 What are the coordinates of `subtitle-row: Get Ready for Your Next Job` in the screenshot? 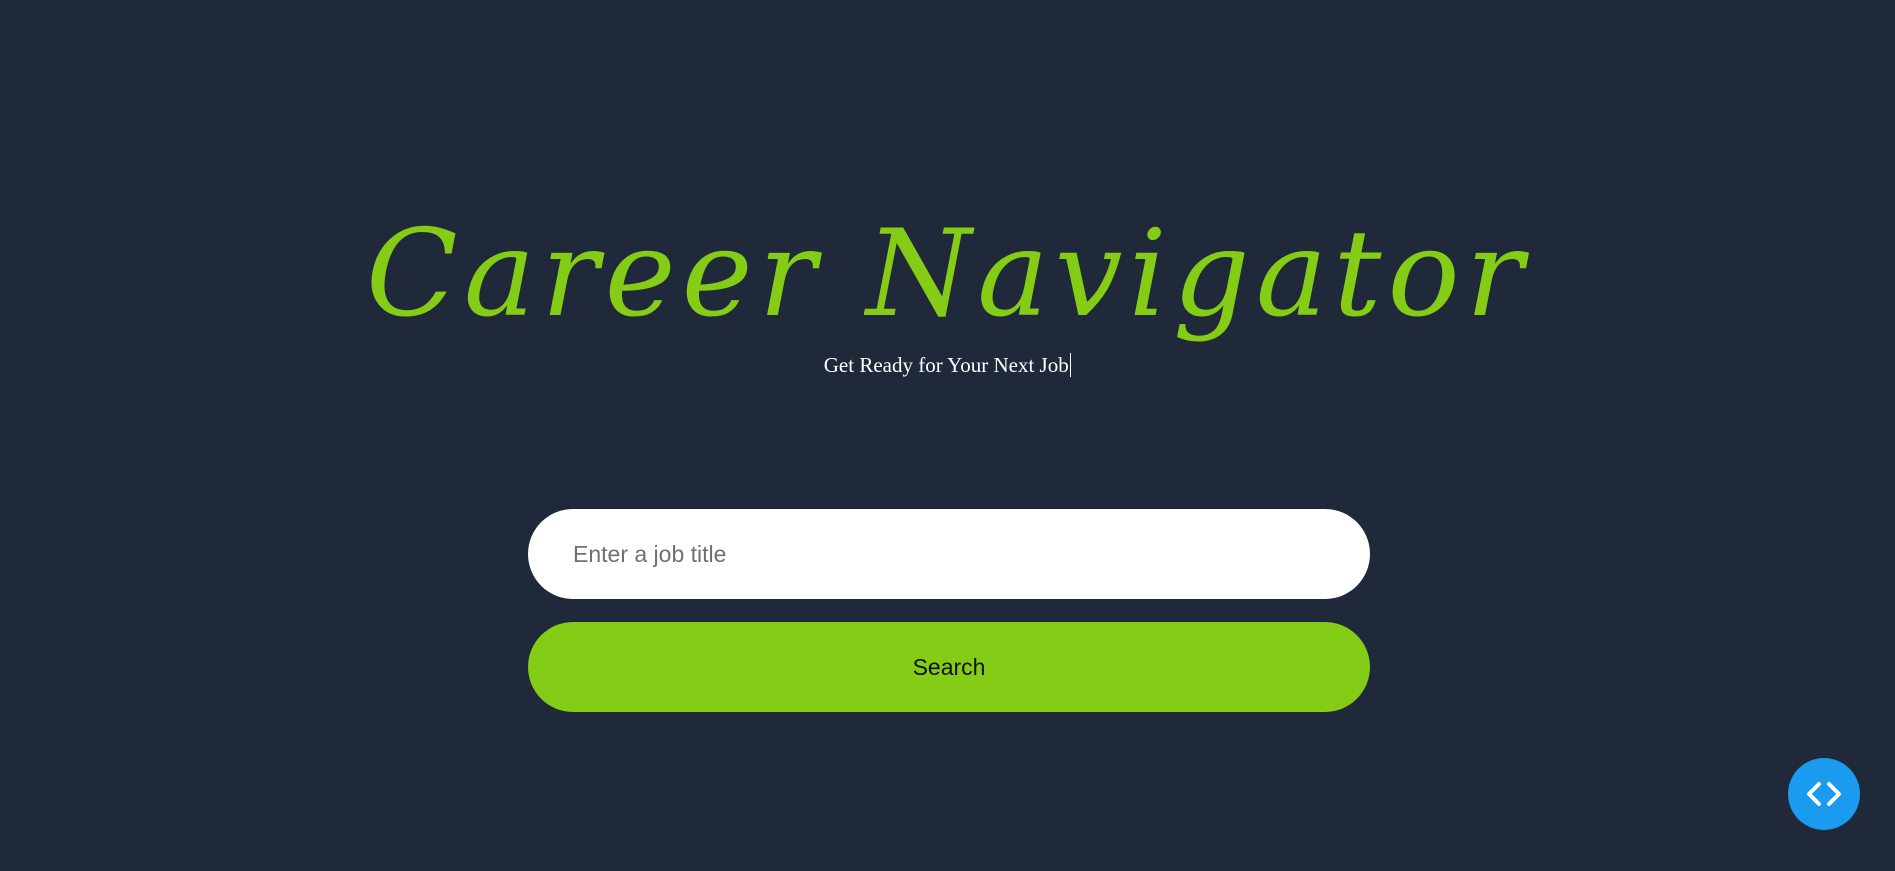 It's located at (947, 365).